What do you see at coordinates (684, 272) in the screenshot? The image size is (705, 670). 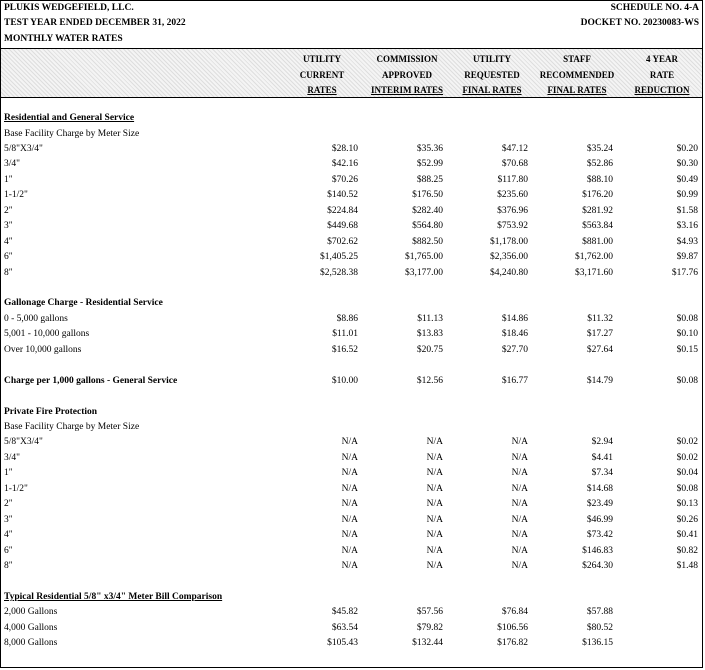 I see `rate-cell: $17.76` at bounding box center [684, 272].